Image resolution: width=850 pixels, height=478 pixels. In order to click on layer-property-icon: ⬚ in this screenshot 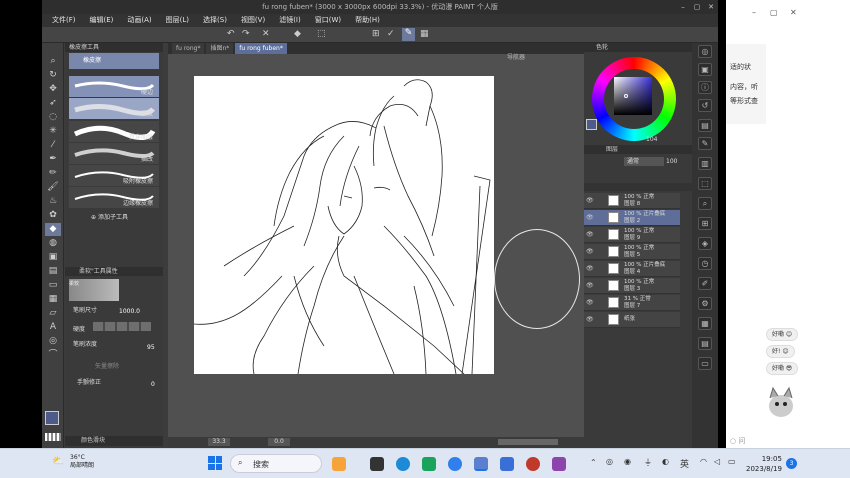, I will do `click(705, 183)`.